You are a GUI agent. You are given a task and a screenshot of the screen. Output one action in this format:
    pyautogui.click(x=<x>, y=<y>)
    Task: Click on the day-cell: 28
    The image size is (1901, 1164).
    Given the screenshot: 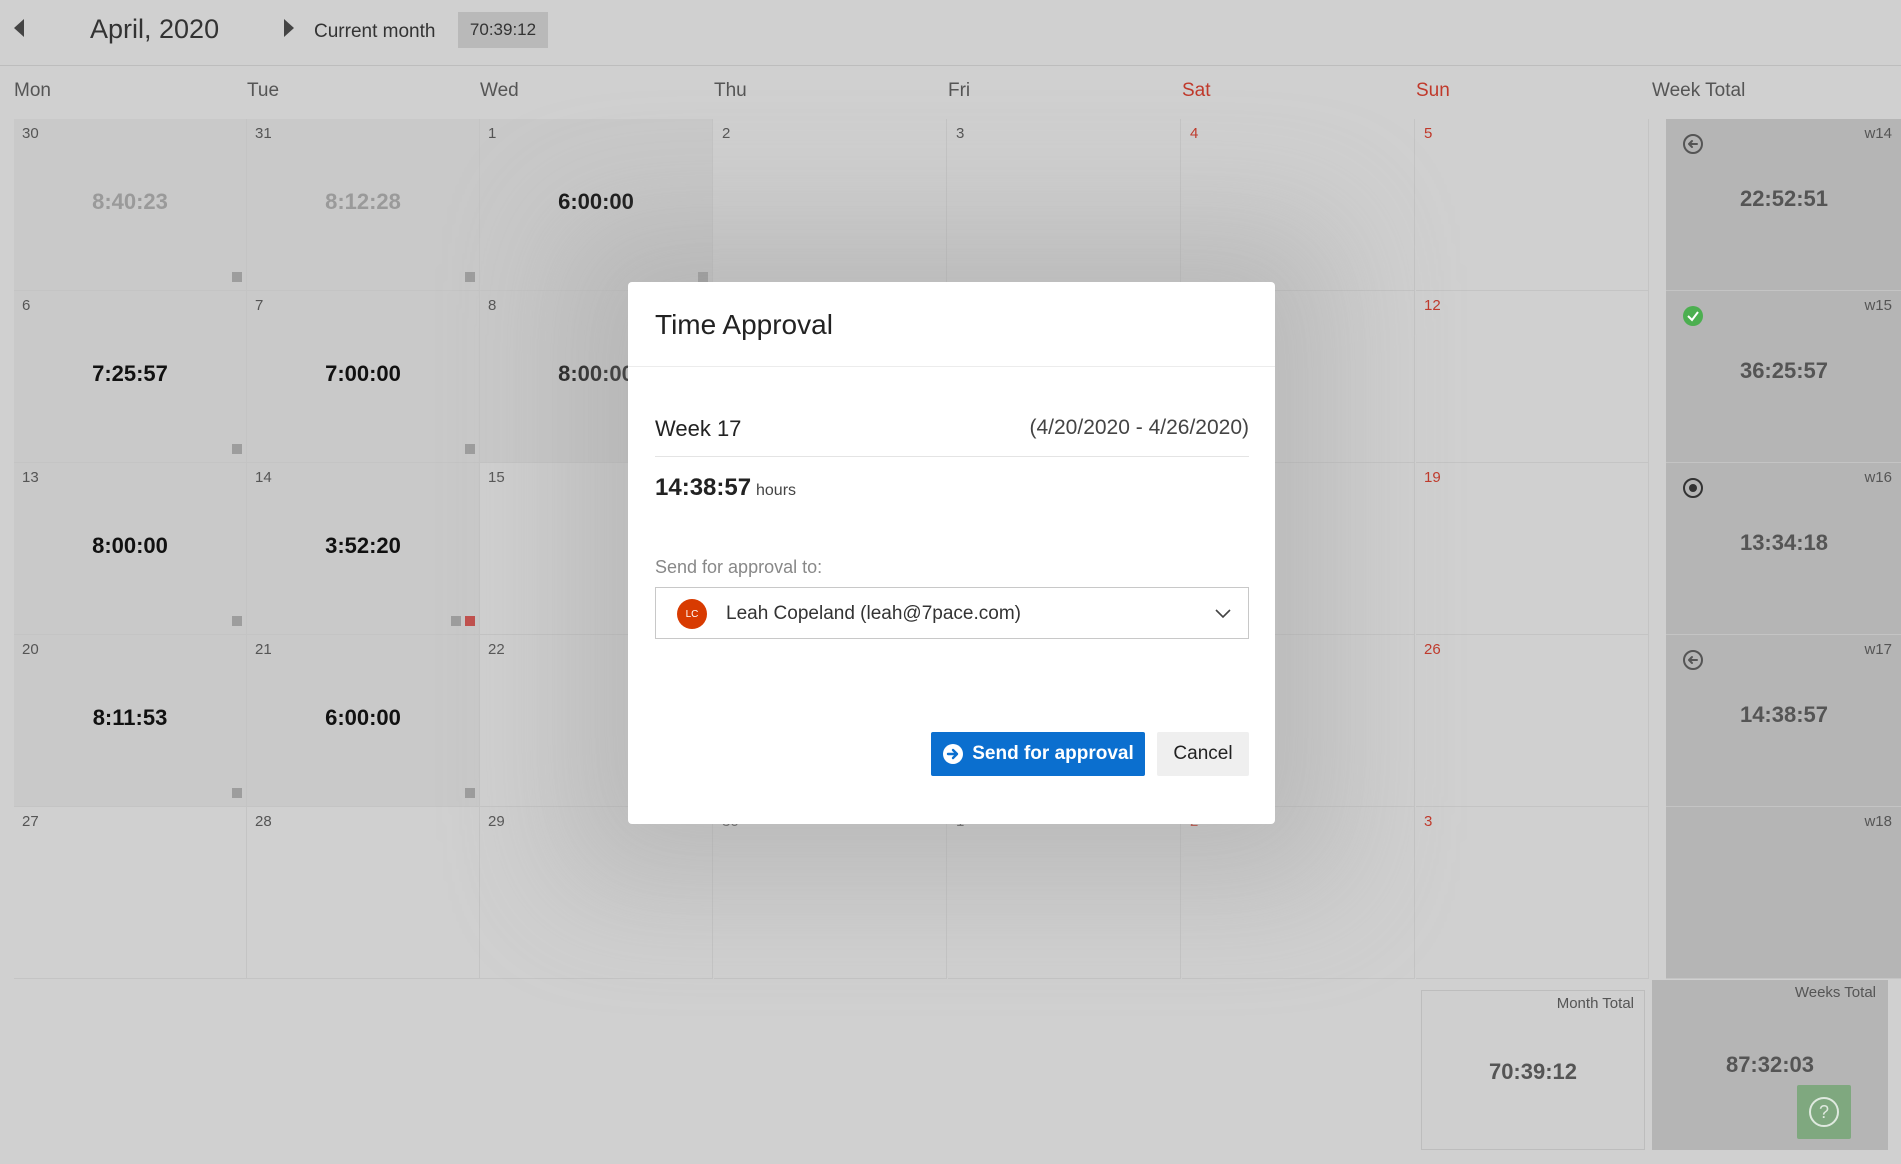 What is the action you would take?
    pyautogui.click(x=363, y=893)
    